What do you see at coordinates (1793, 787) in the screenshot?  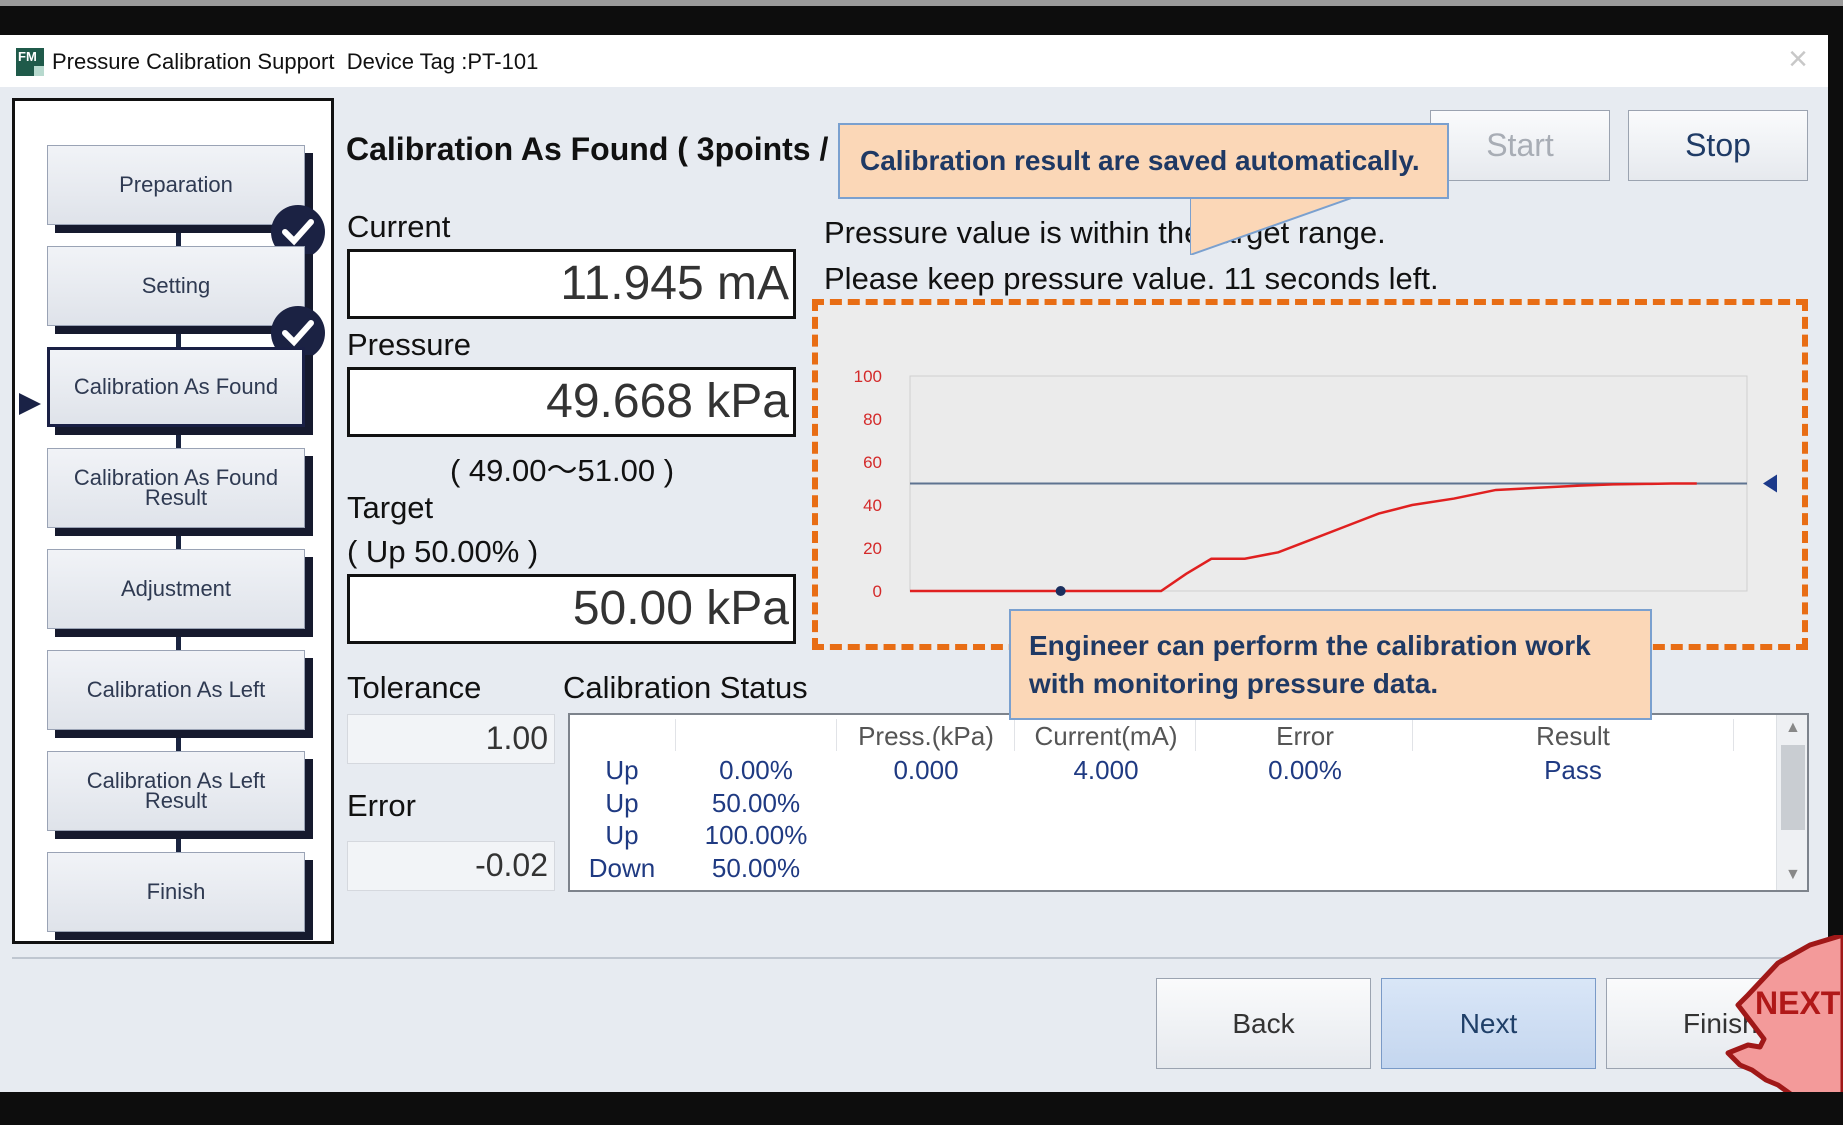 I see `scrollbar-thumb` at bounding box center [1793, 787].